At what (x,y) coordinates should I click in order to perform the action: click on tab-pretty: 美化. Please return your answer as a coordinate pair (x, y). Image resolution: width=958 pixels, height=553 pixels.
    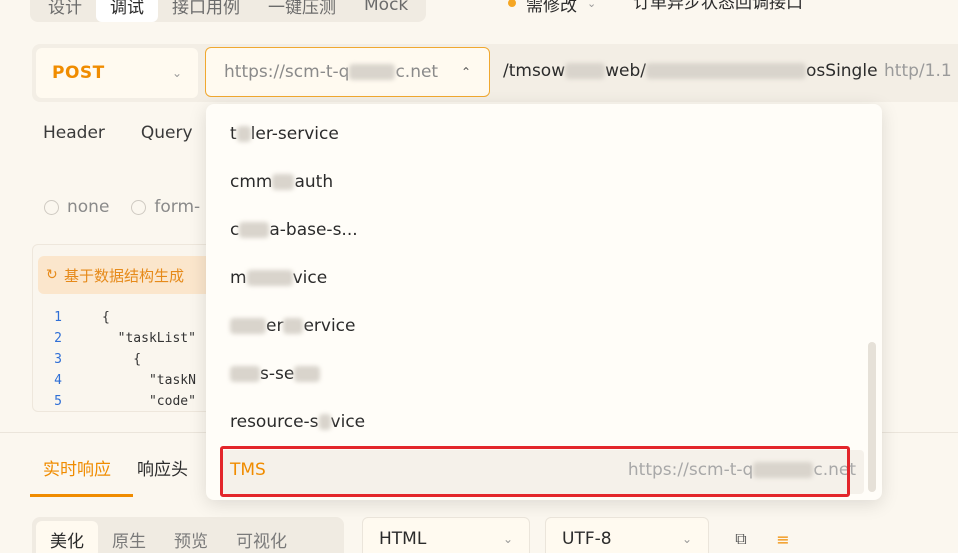
    Looking at the image, I should click on (67, 536).